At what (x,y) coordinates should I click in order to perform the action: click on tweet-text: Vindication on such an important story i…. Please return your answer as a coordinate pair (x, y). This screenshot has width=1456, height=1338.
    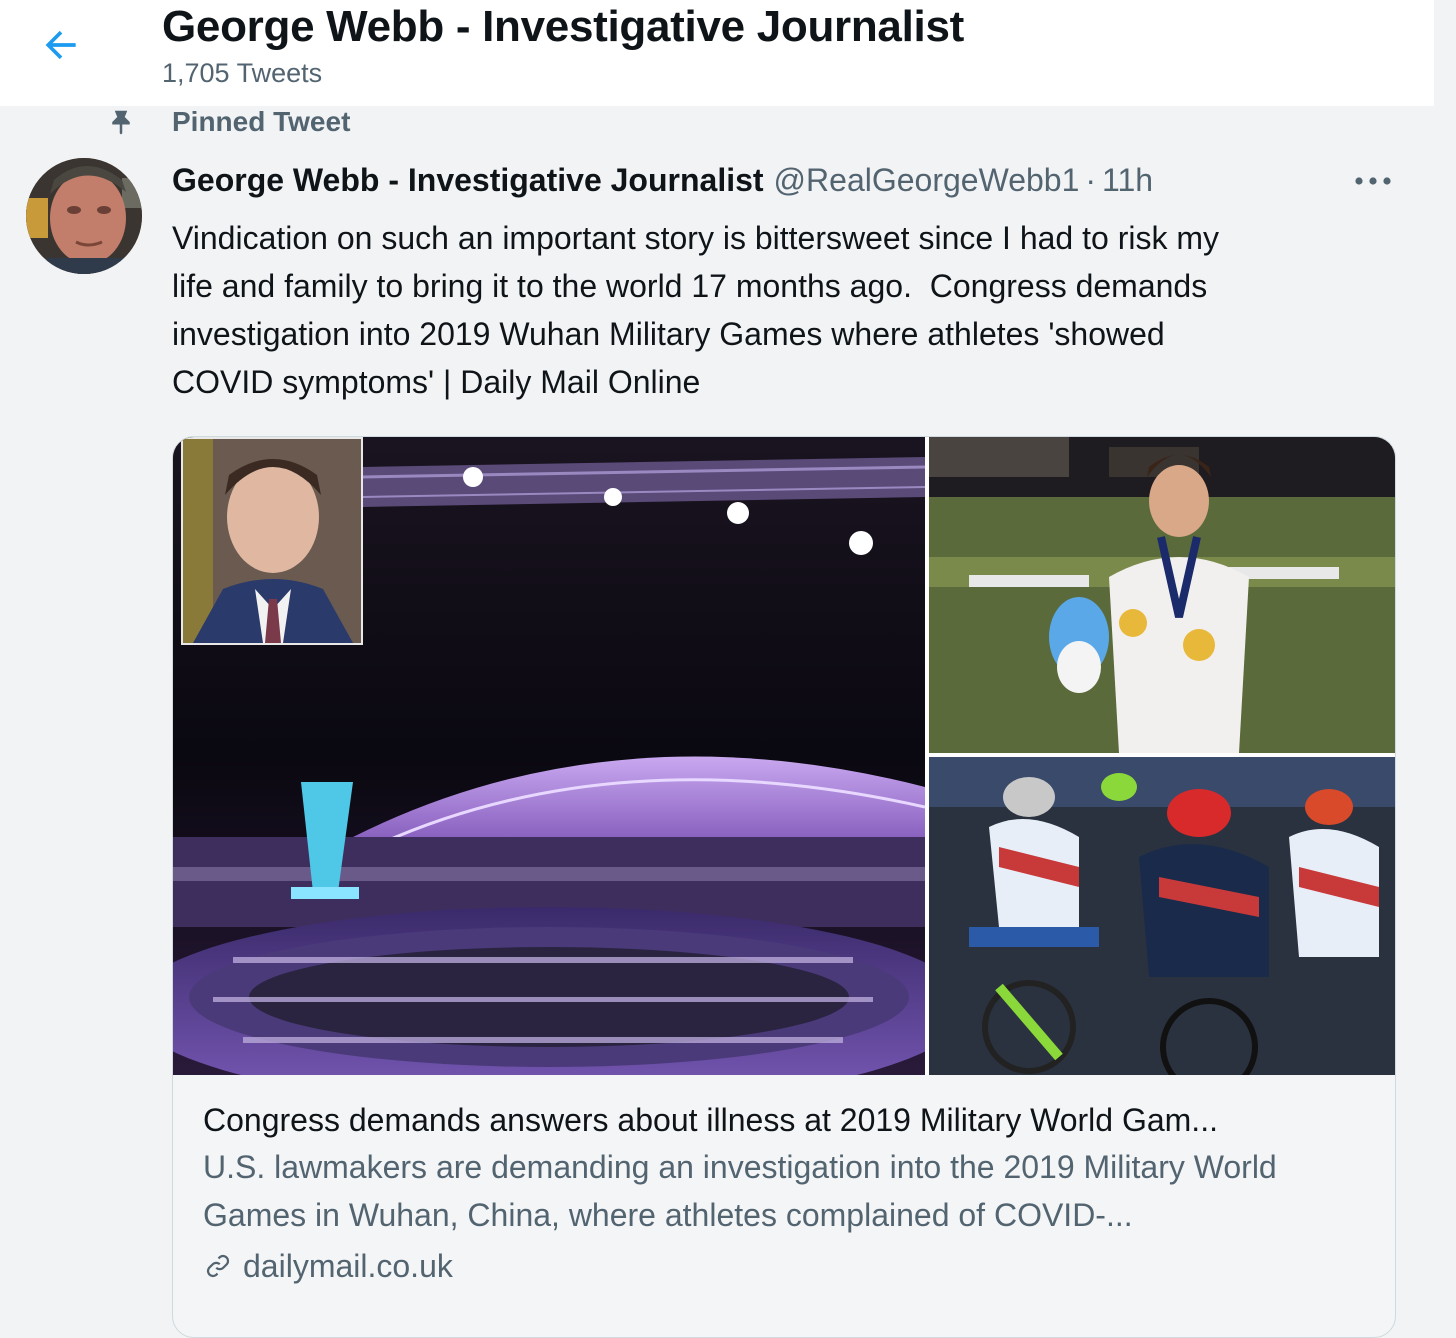
    Looking at the image, I should click on (695, 310).